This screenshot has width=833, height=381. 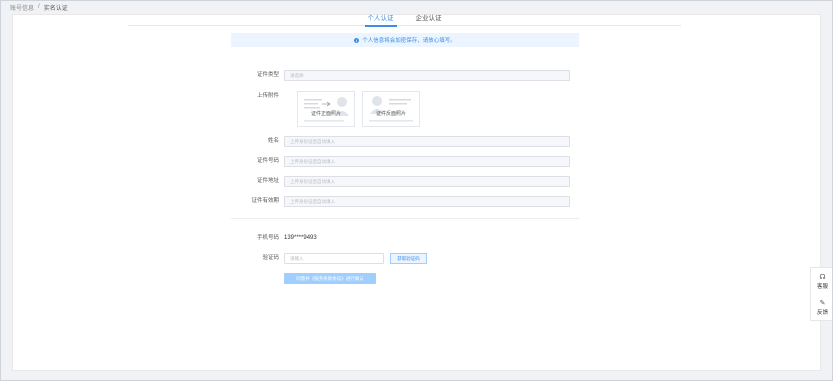 I want to click on notice-banner: i 个人信息将会加密保存，请放心填写。, so click(x=405, y=40).